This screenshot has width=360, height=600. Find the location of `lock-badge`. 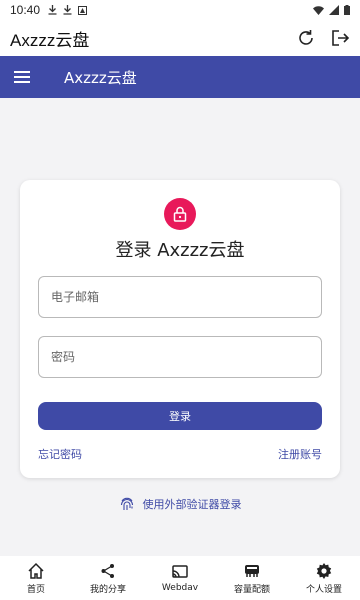

lock-badge is located at coordinates (180, 214).